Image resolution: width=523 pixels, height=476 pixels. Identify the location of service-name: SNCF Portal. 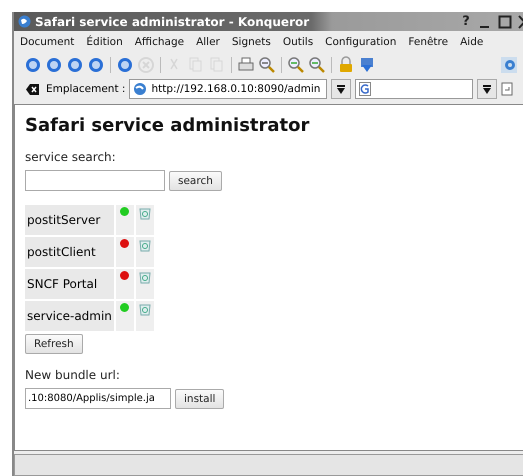
(69, 284).